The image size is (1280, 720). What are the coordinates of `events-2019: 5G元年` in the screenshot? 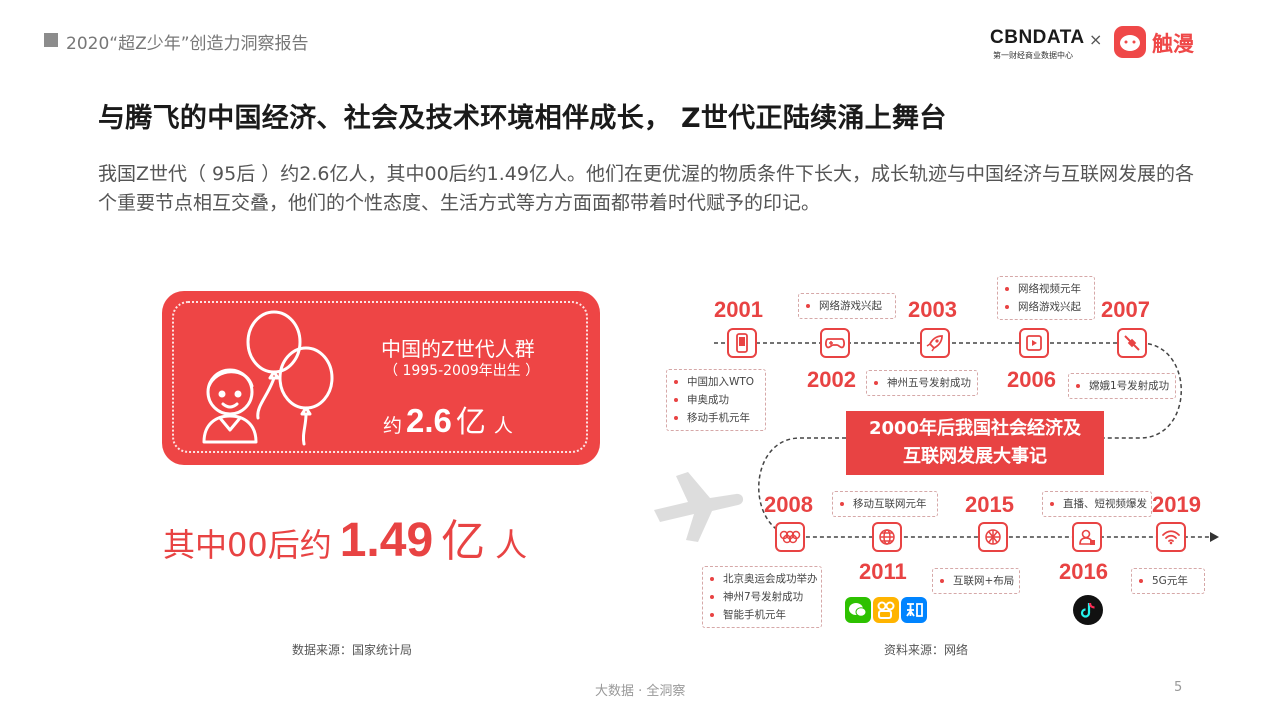 It's located at (1168, 581).